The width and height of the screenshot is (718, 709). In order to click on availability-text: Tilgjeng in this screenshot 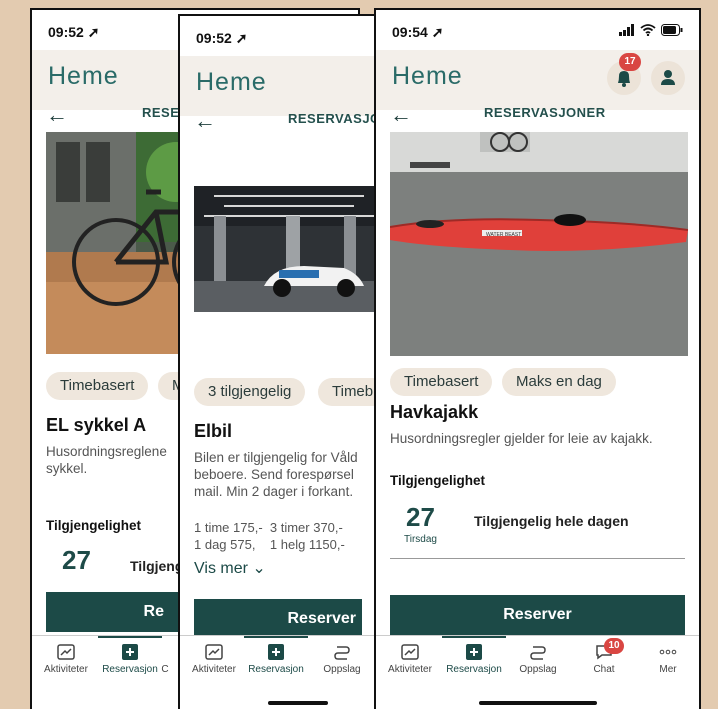, I will do `click(157, 566)`.